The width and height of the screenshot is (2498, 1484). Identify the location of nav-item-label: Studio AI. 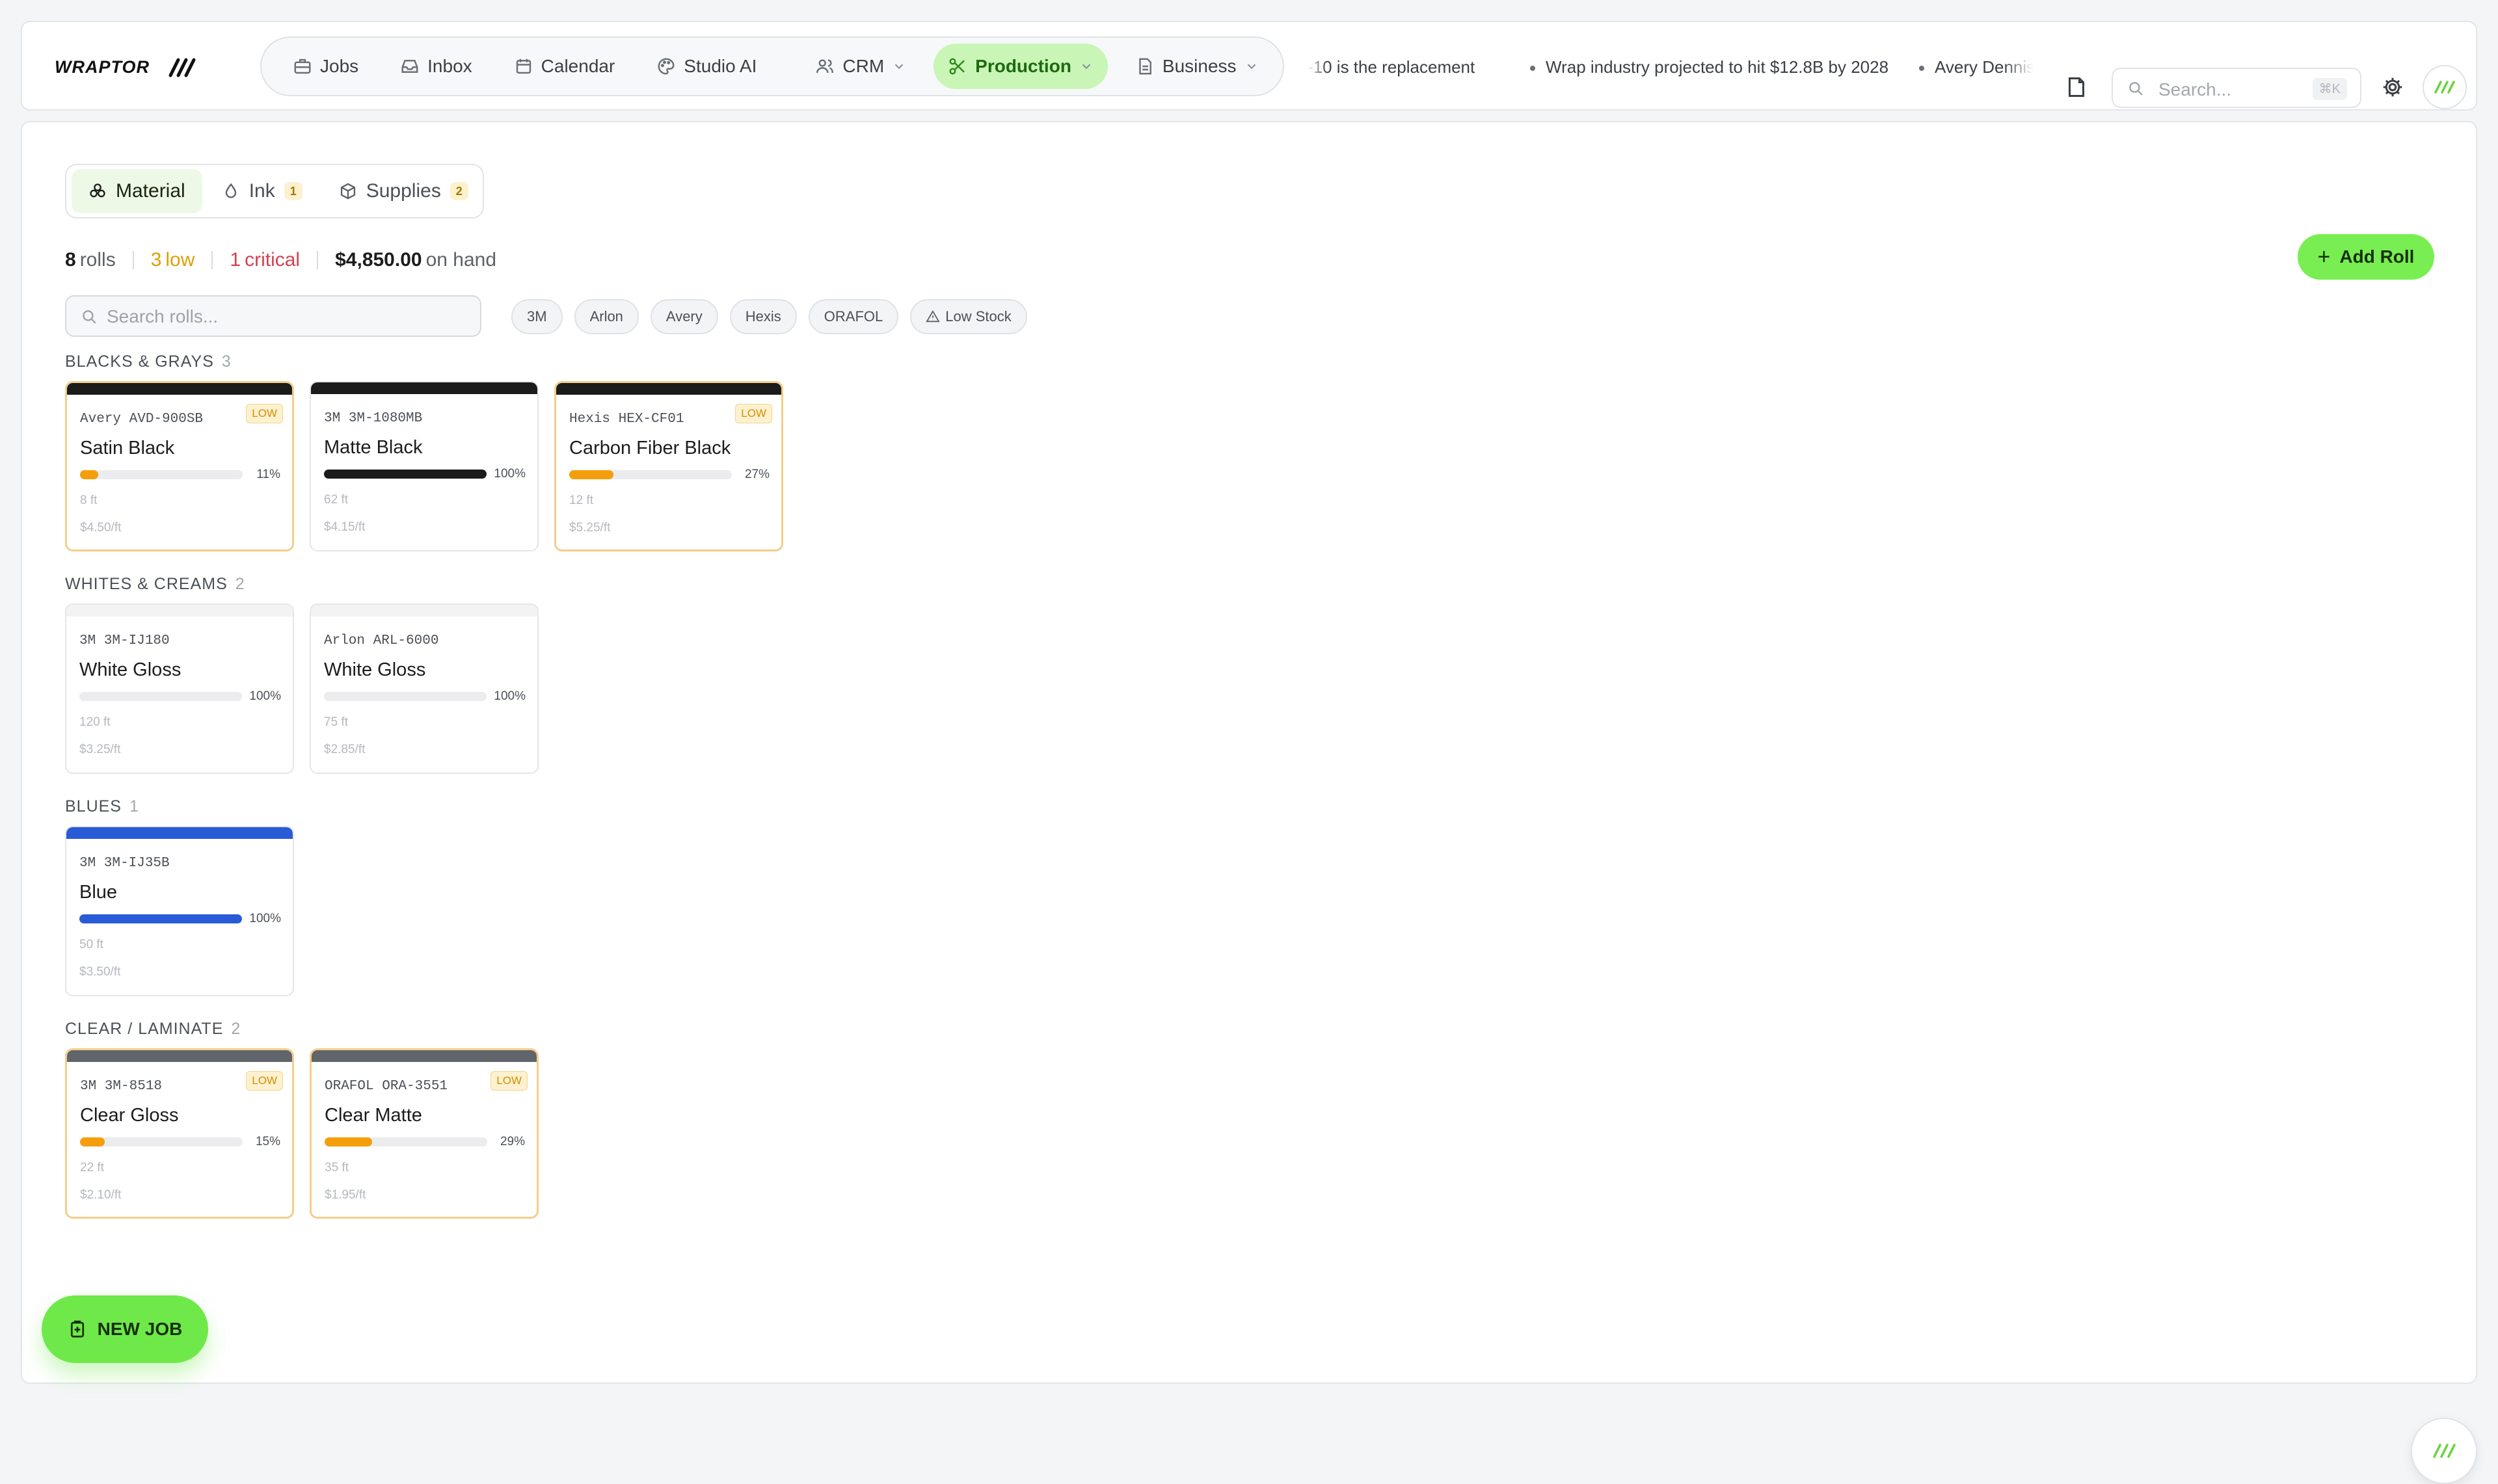
(720, 66).